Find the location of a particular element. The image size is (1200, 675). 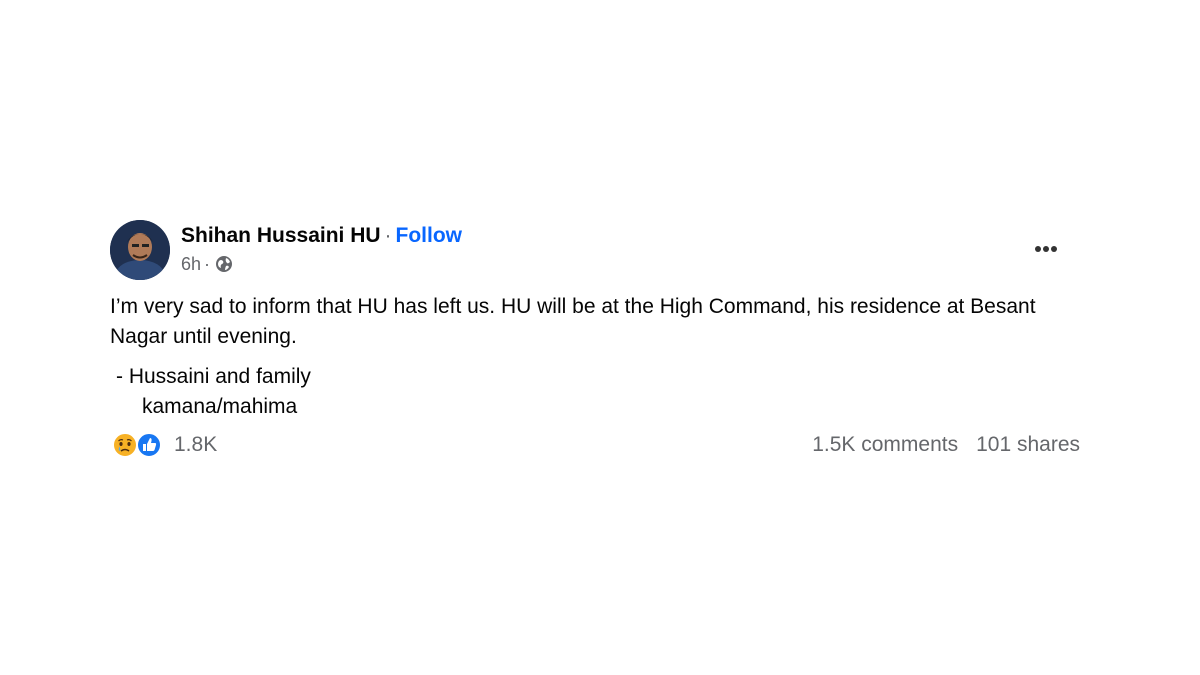

reaction-icons is located at coordinates (138, 445).